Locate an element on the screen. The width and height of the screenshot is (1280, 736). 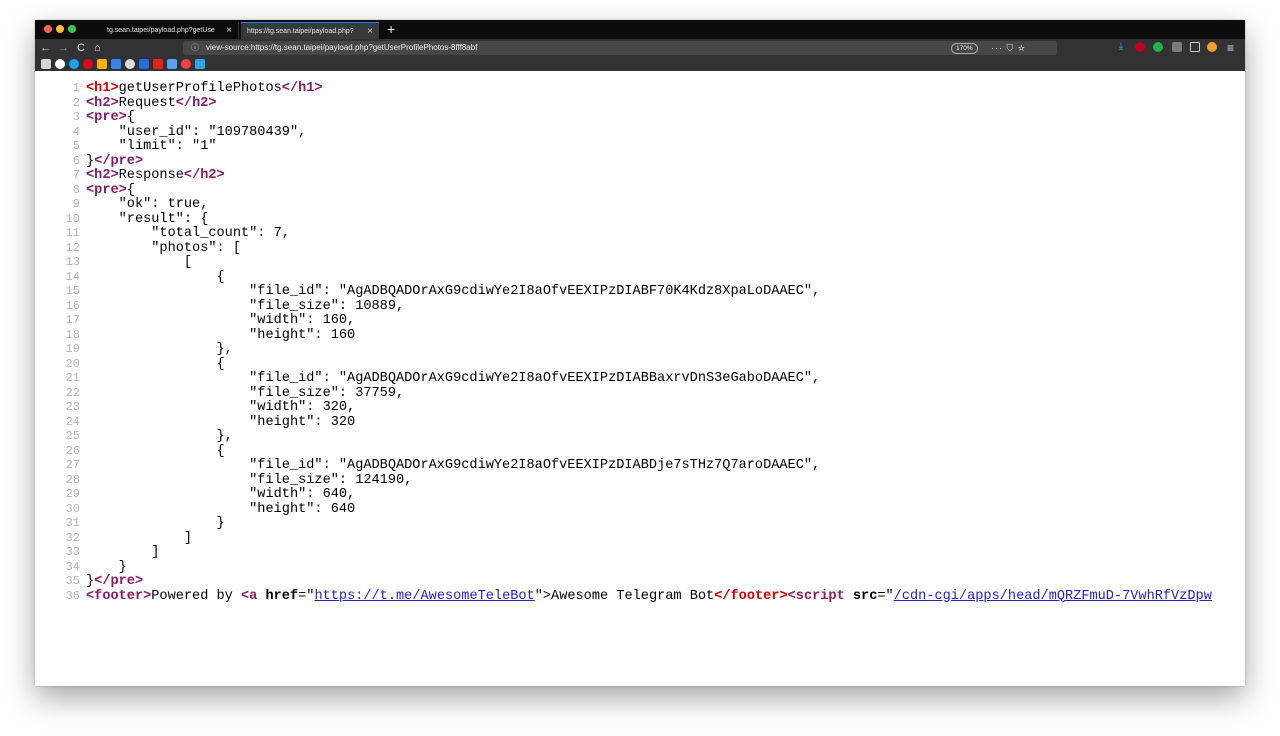
line-number: 7 is located at coordinates (76, 175).